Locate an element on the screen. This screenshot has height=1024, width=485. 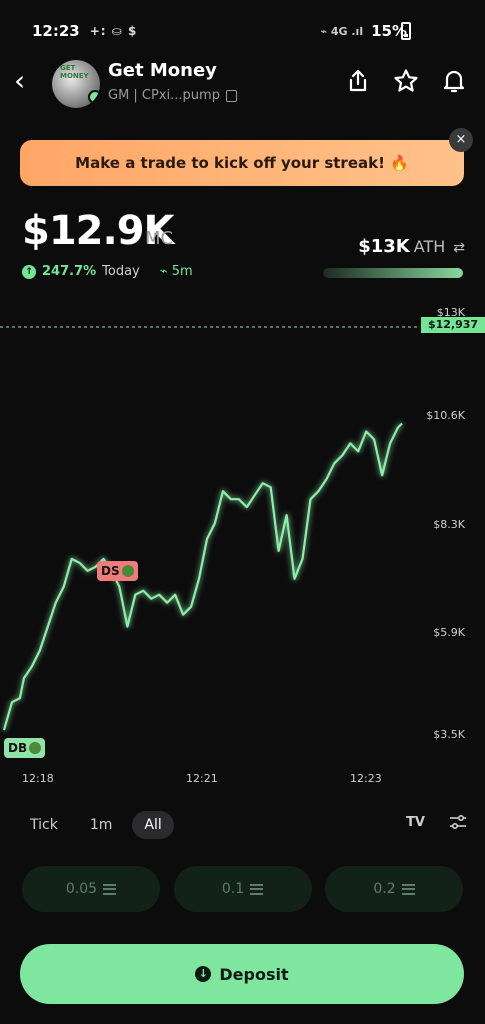
tab-tick: Tick is located at coordinates (44, 825).